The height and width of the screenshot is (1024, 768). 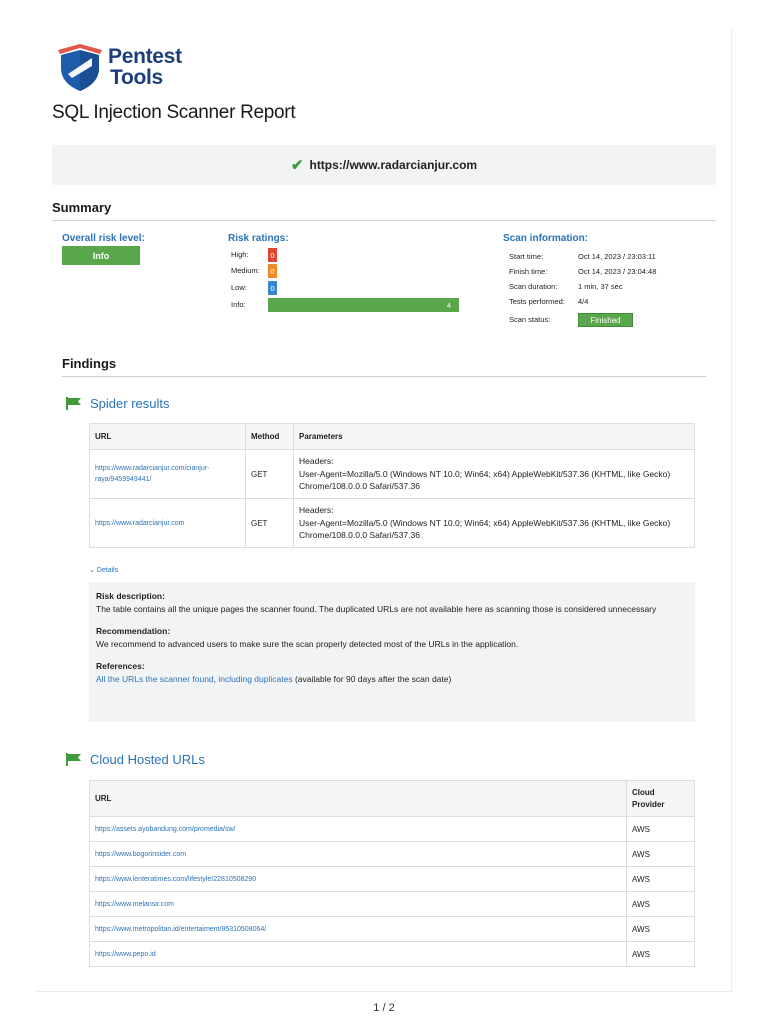 I want to click on shield-logo-icon, so click(x=80, y=67).